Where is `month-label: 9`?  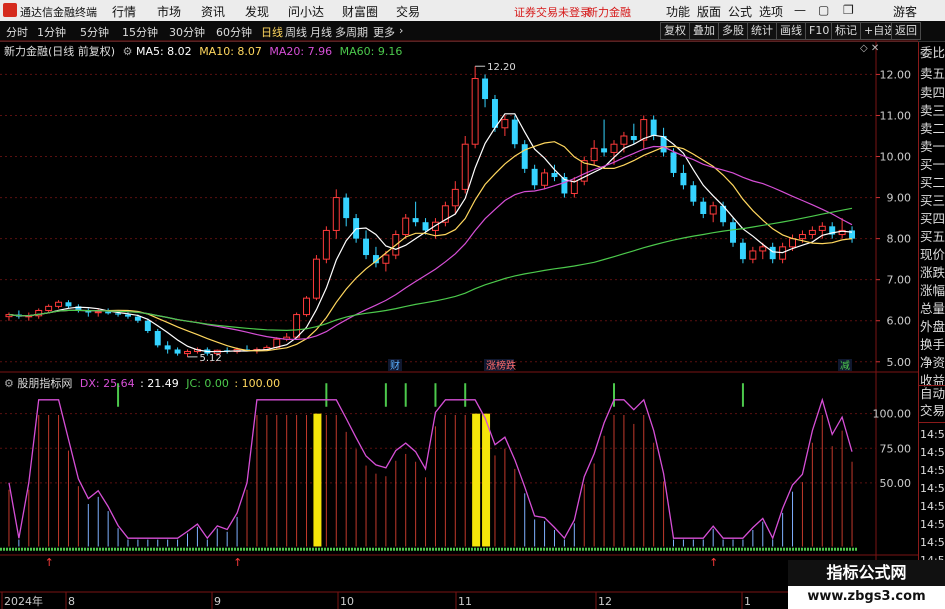 month-label: 9 is located at coordinates (217, 601).